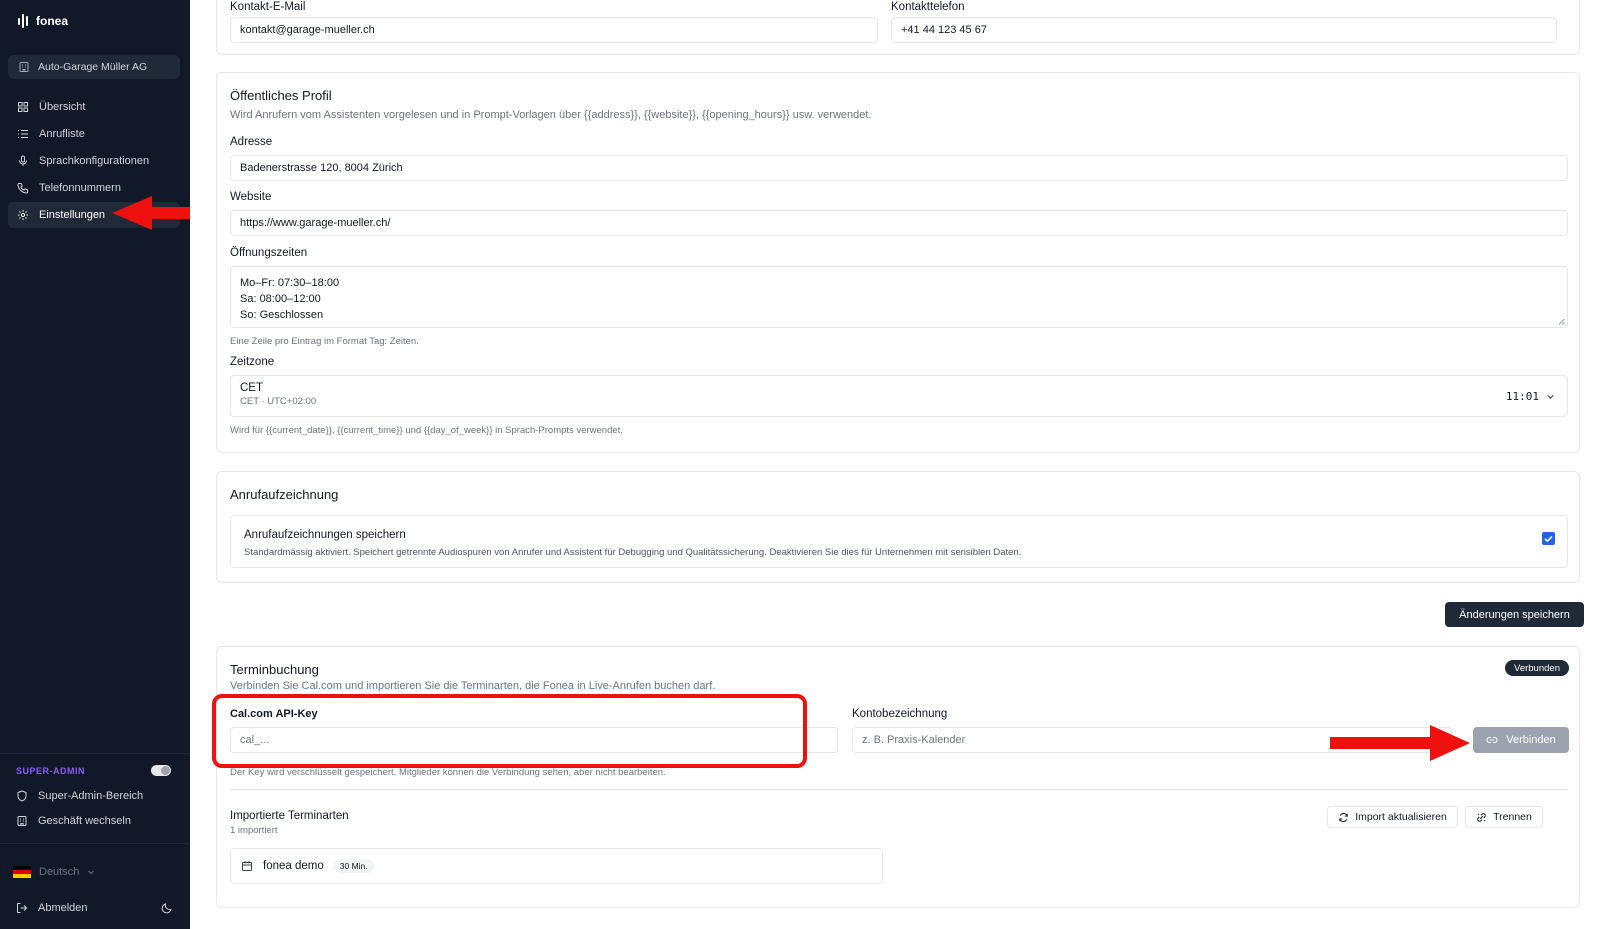 Image resolution: width=1600 pixels, height=929 pixels. Describe the element at coordinates (1400, 743) in the screenshot. I see `annotation-arrow` at that location.